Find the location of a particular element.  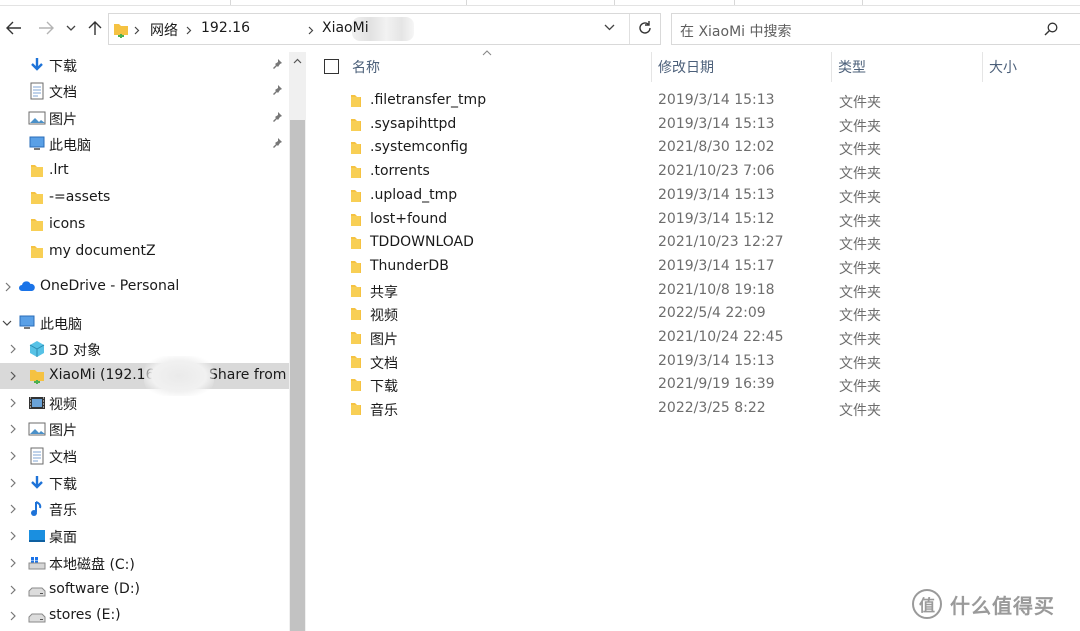

watermark-logo: 值 is located at coordinates (927, 604).